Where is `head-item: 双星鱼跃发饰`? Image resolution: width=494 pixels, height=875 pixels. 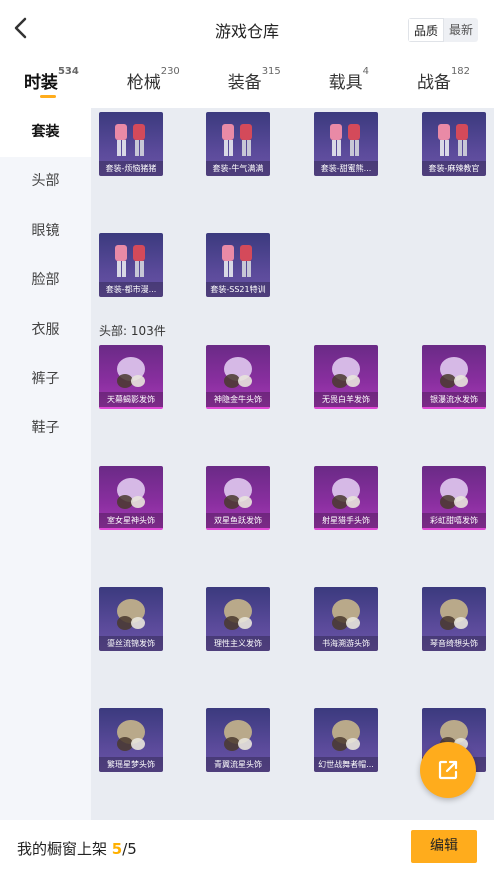 head-item: 双星鱼跃发饰 is located at coordinates (238, 498).